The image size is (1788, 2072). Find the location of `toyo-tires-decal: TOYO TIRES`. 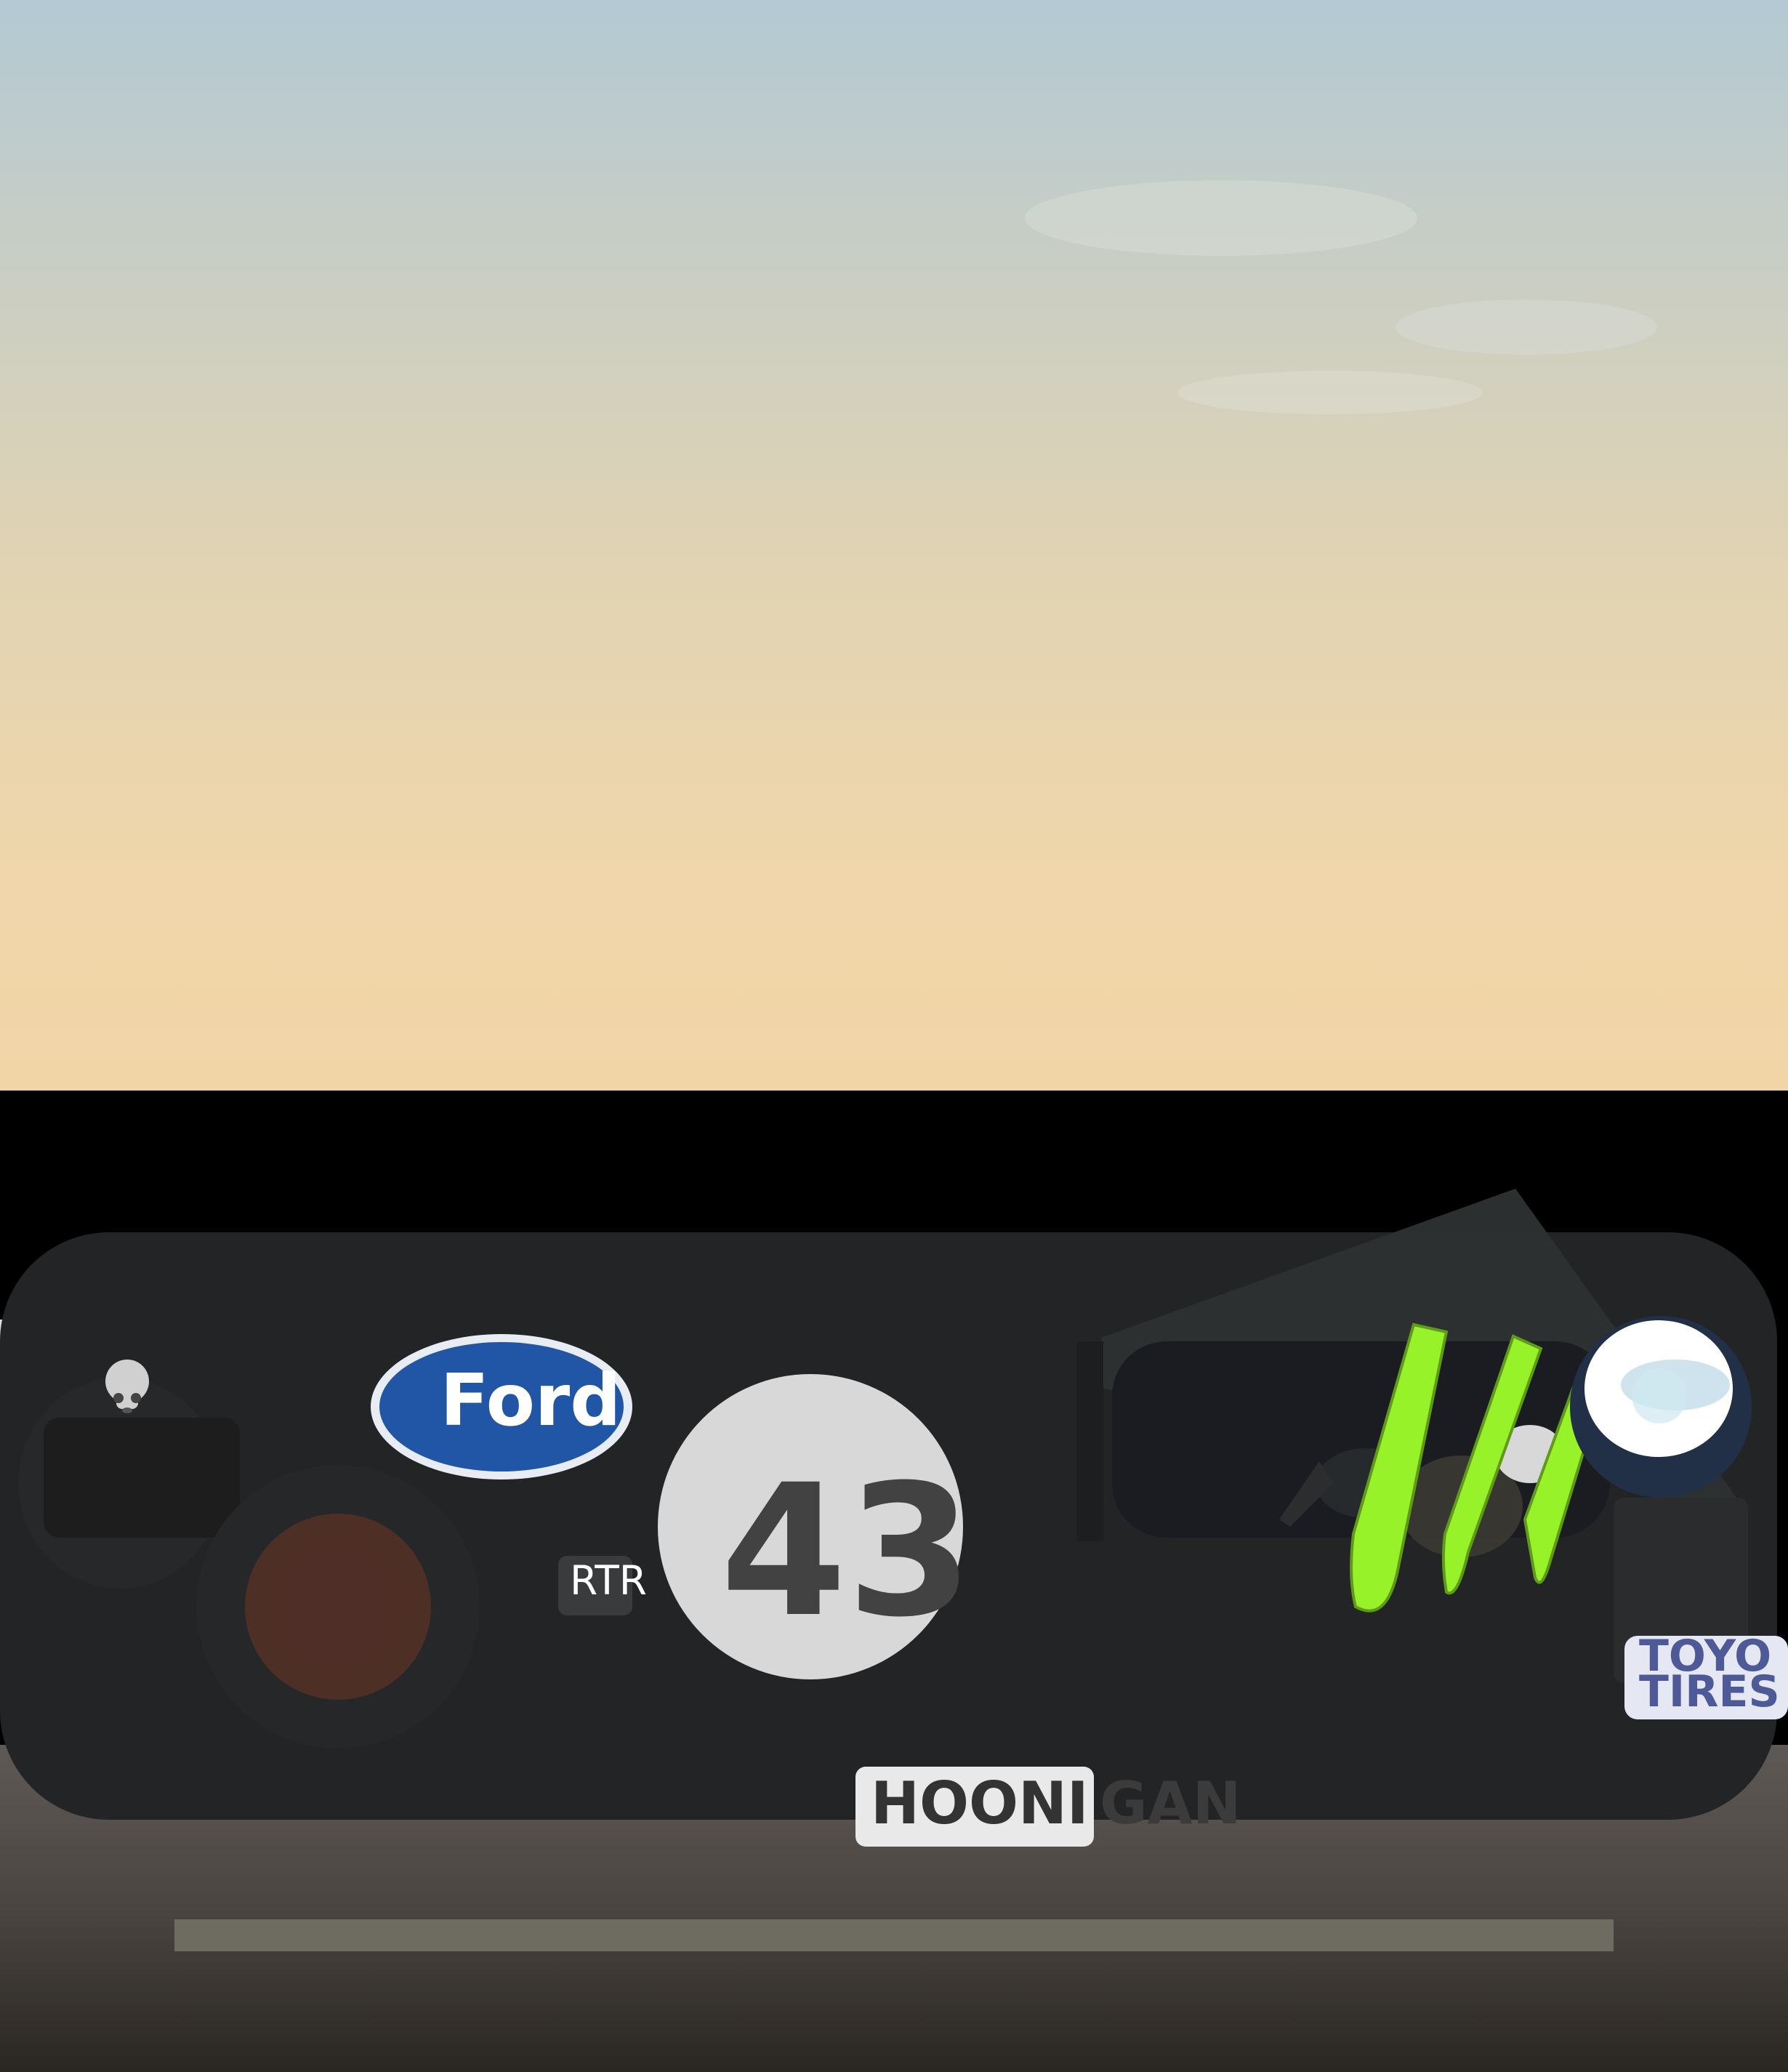

toyo-tires-decal: TOYO TIRES is located at coordinates (1706, 1675).